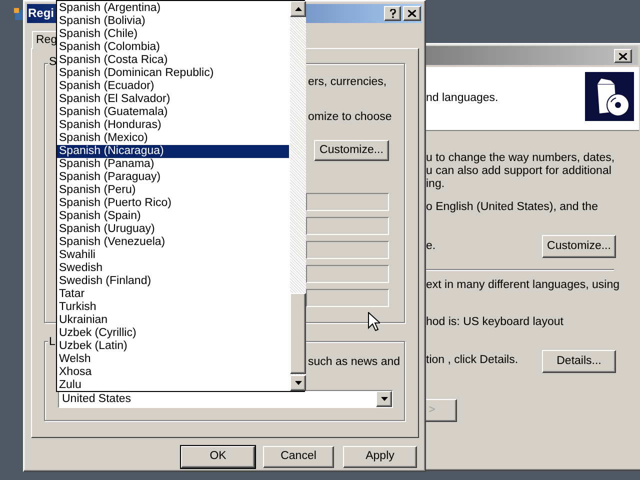 Image resolution: width=640 pixels, height=480 pixels. What do you see at coordinates (173, 385) in the screenshot?
I see `list-item: Zulu` at bounding box center [173, 385].